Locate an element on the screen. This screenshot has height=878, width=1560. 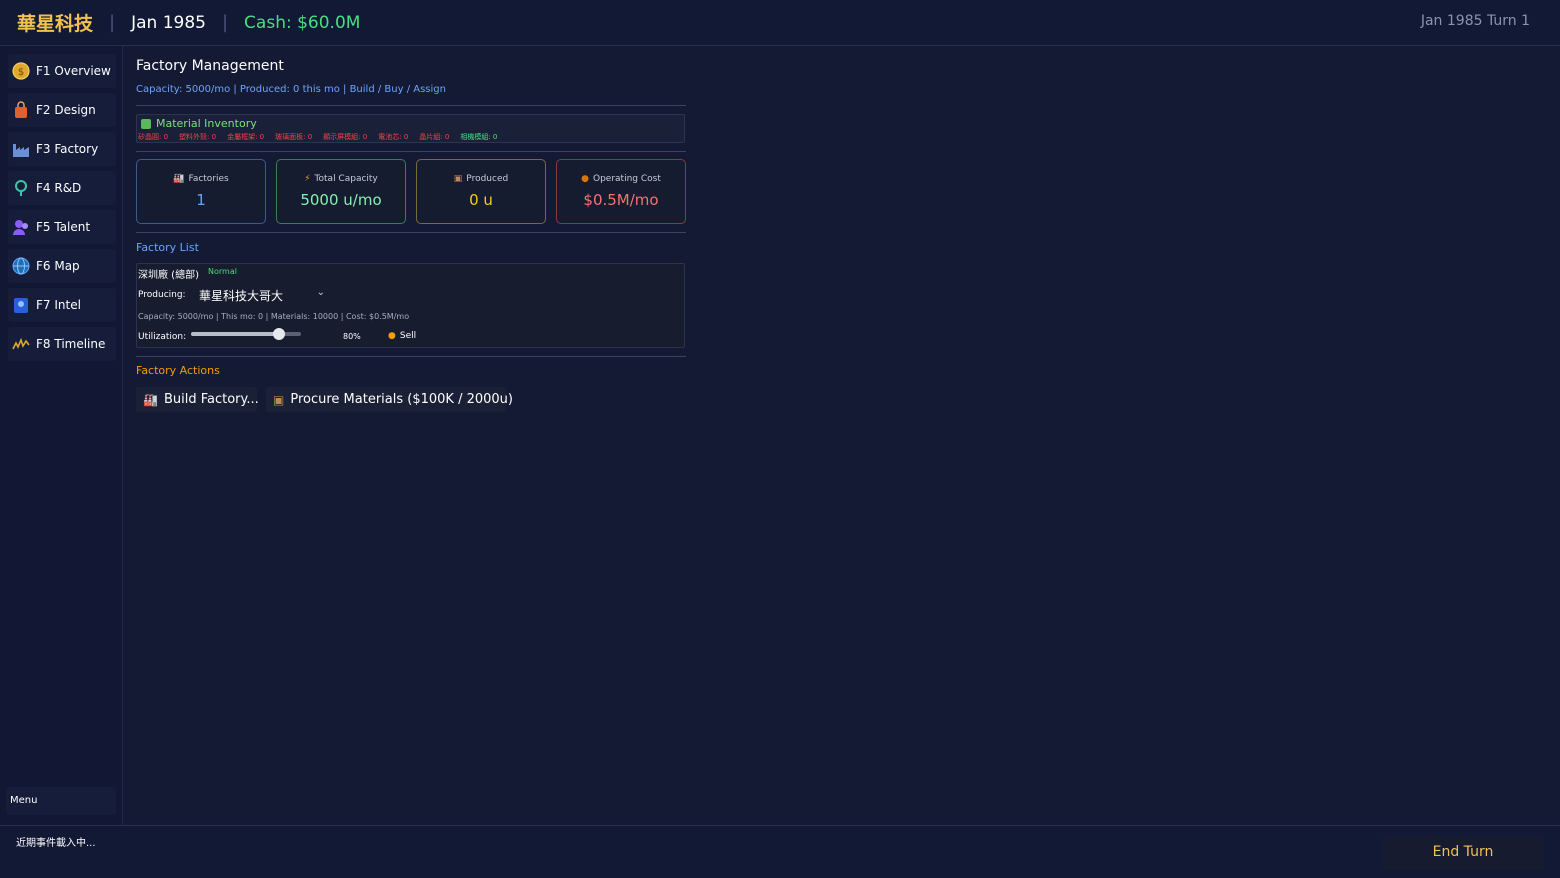
procure-materials-button: ▣ Procure Materials ($100K / 2000u) is located at coordinates (389, 399).